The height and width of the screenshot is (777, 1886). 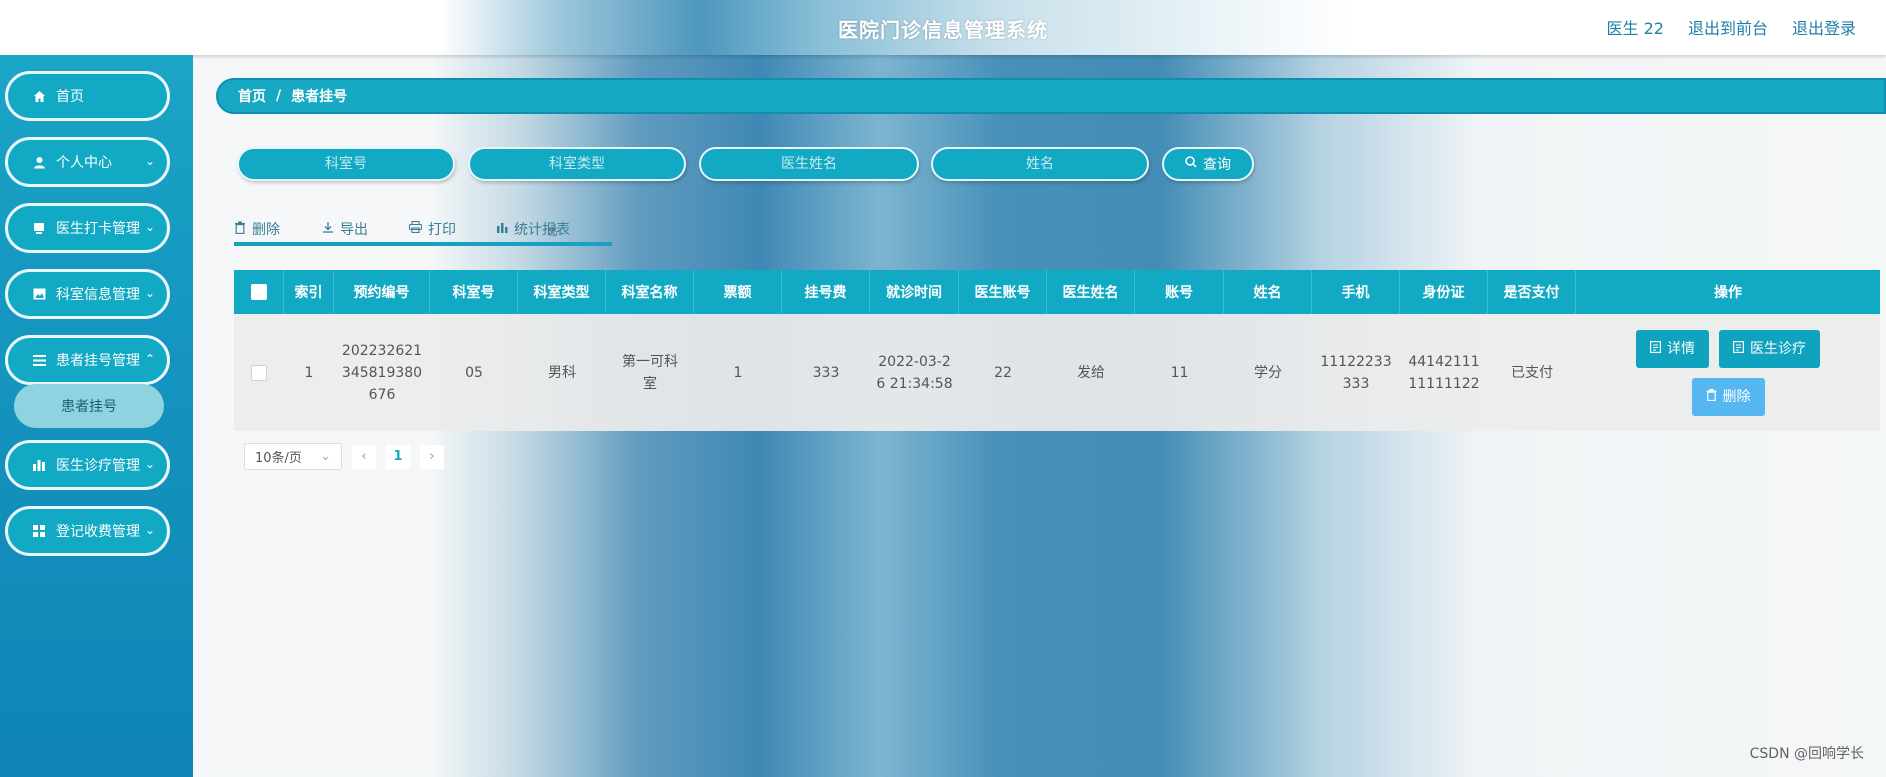 What do you see at coordinates (39, 294) in the screenshot?
I see `image-icon` at bounding box center [39, 294].